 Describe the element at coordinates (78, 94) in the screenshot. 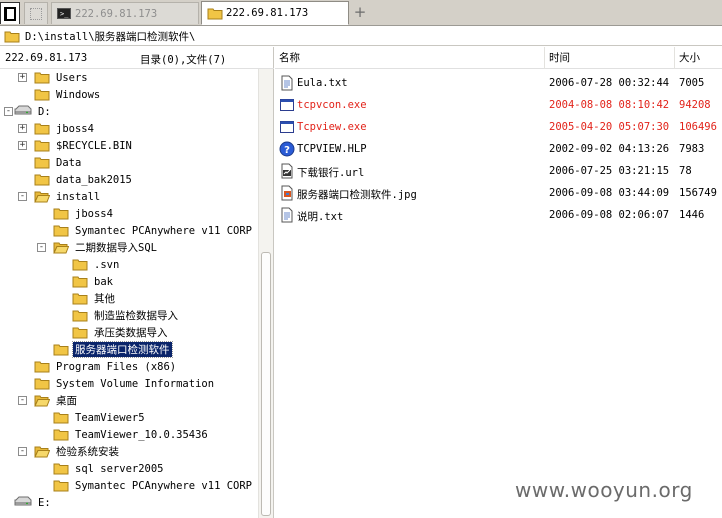

I see `tree-node-label: Windows` at that location.